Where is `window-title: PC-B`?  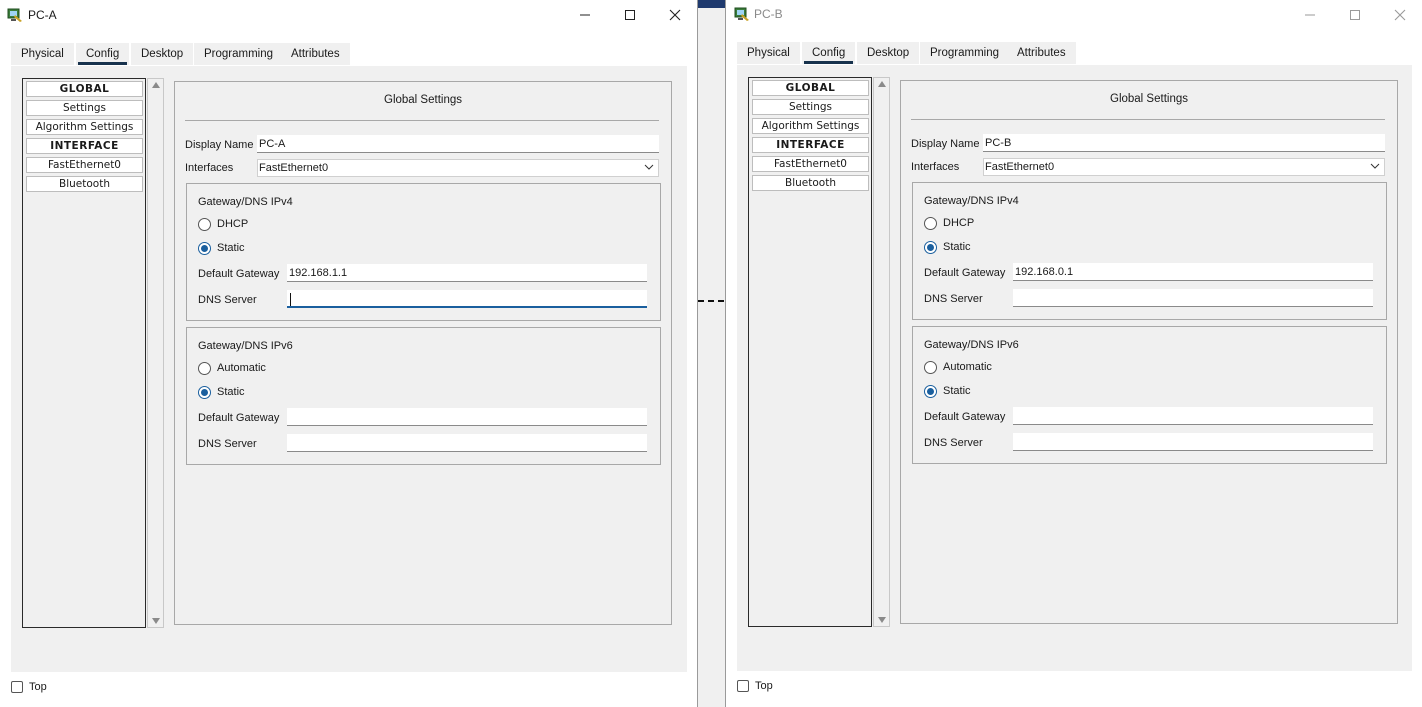
window-title: PC-B is located at coordinates (768, 14).